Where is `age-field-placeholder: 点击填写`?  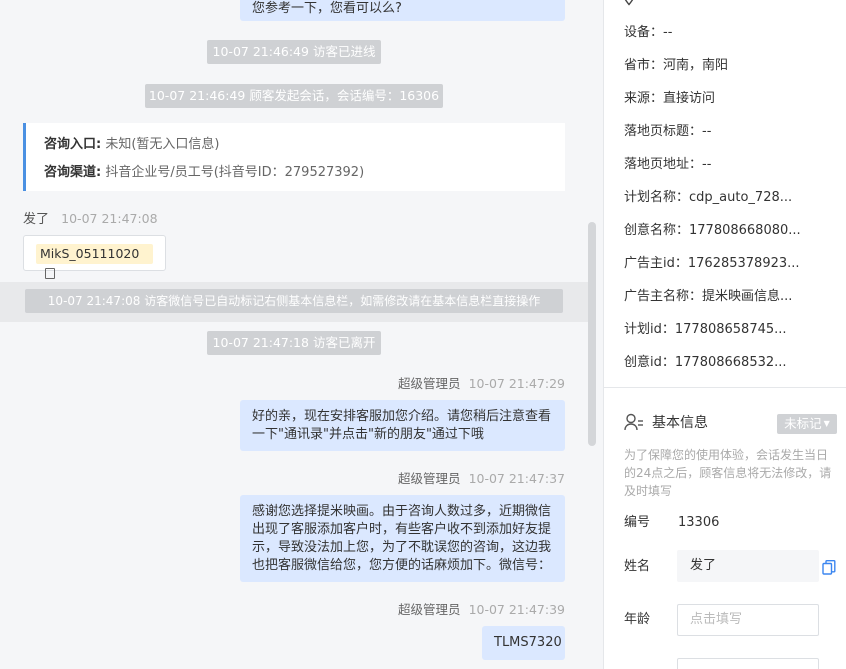 age-field-placeholder: 点击填写 is located at coordinates (716, 619).